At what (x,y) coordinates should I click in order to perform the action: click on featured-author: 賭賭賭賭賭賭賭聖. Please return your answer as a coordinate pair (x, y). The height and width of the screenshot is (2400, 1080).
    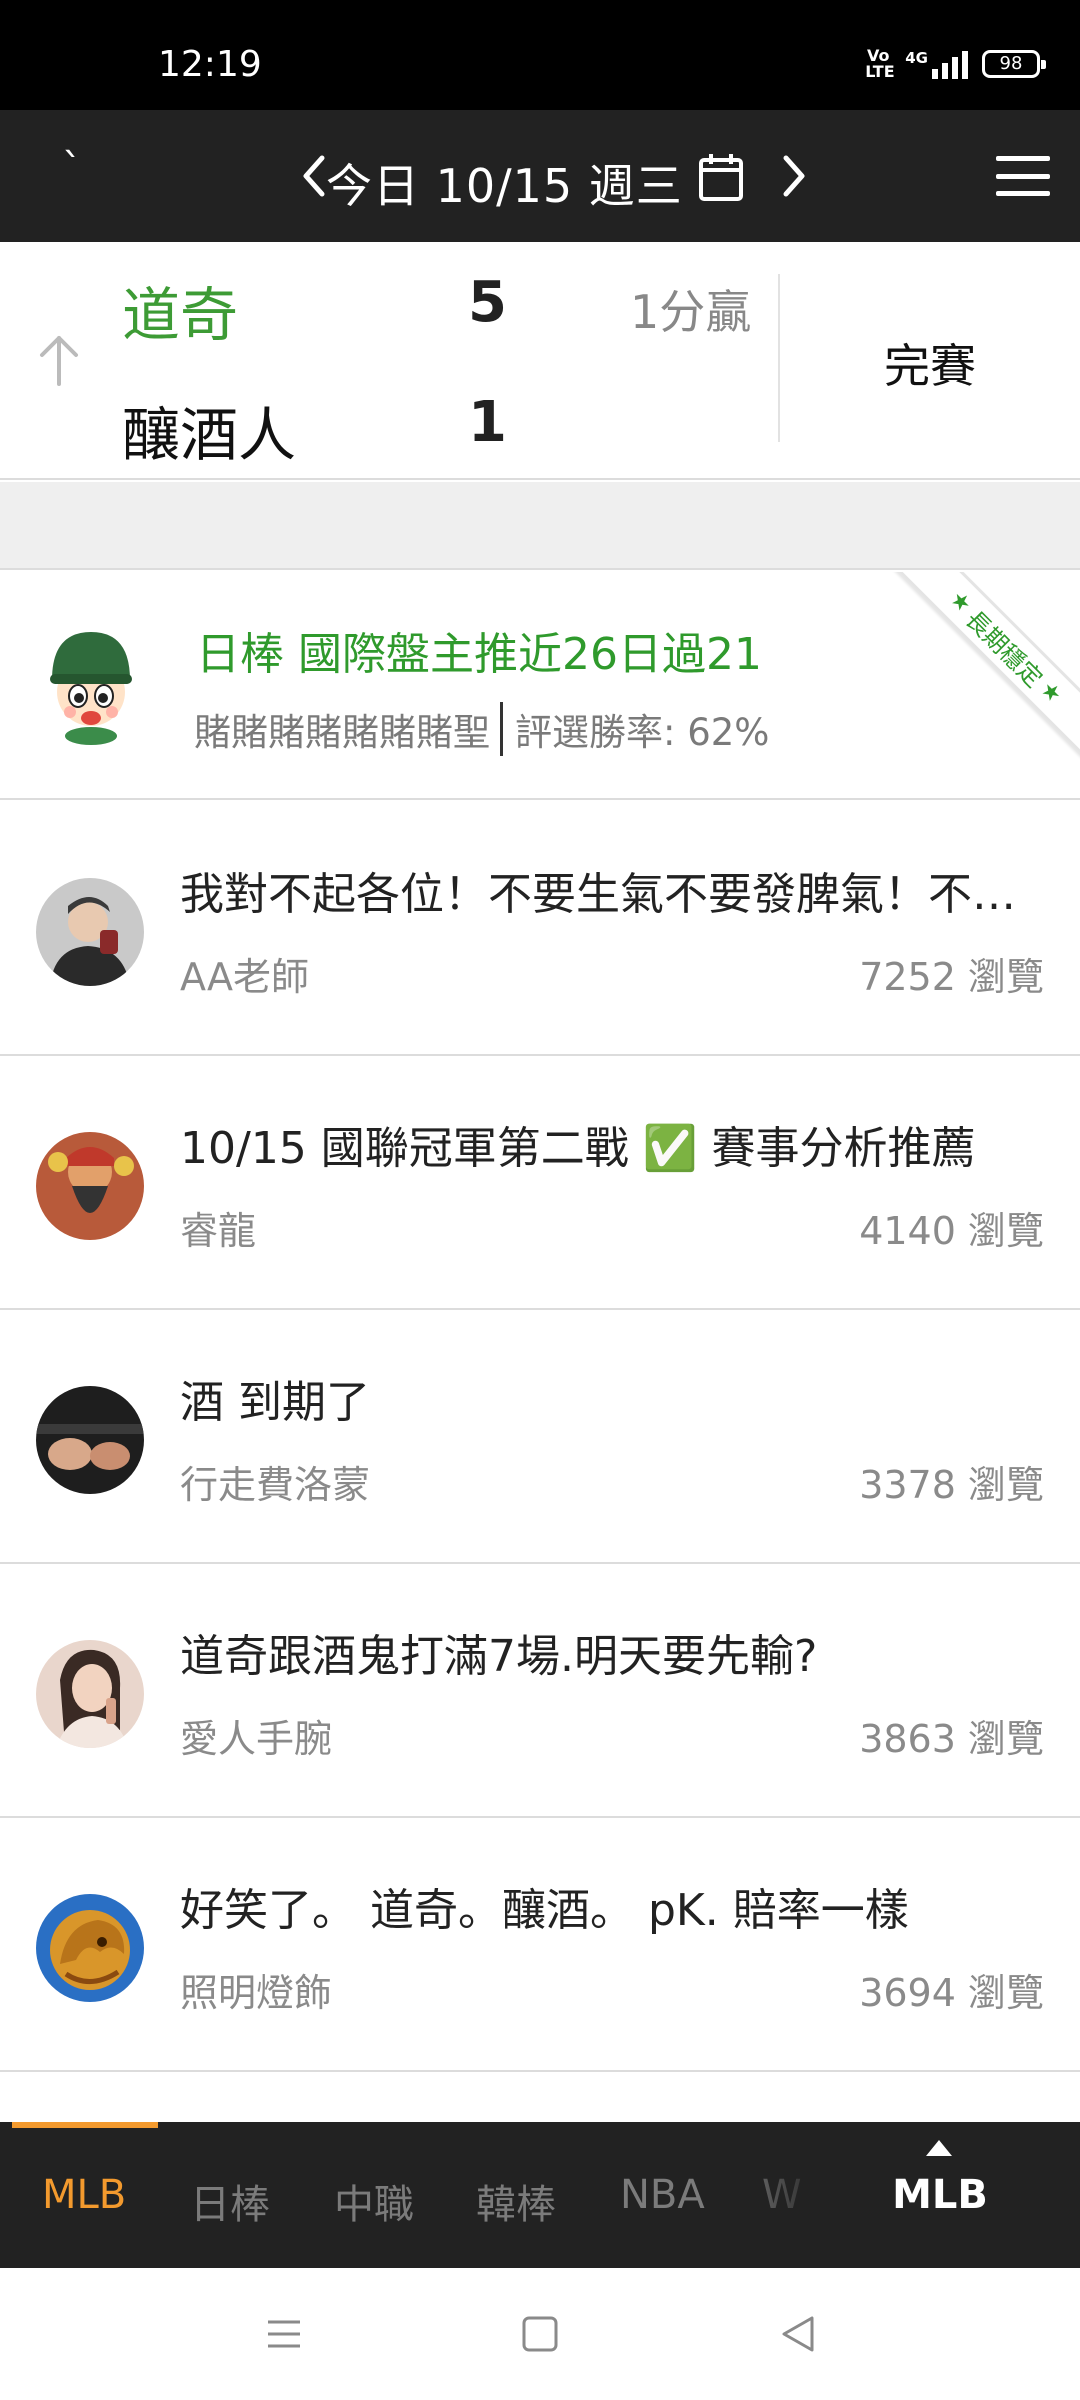
    Looking at the image, I should click on (342, 732).